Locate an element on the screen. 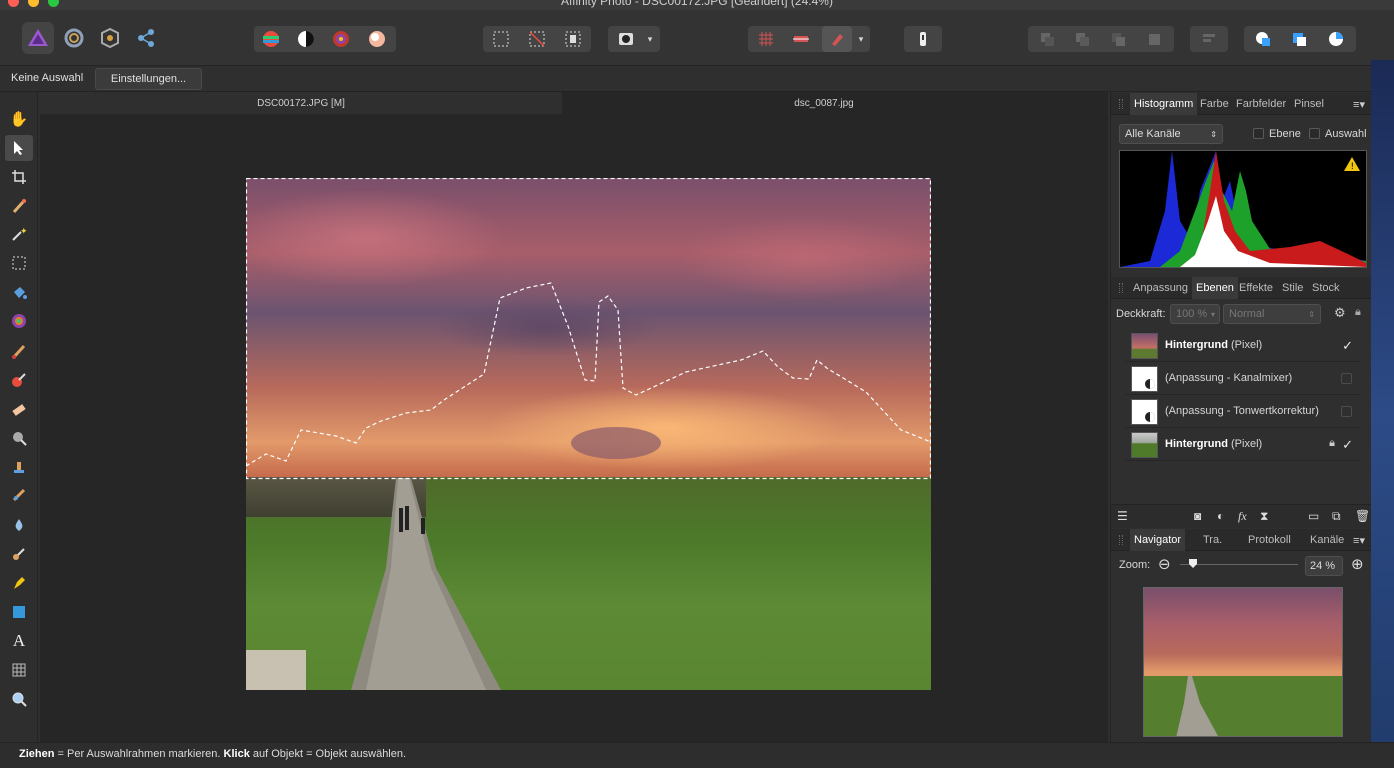 The height and width of the screenshot is (768, 1394). flood-fill-icon is located at coordinates (19, 293).